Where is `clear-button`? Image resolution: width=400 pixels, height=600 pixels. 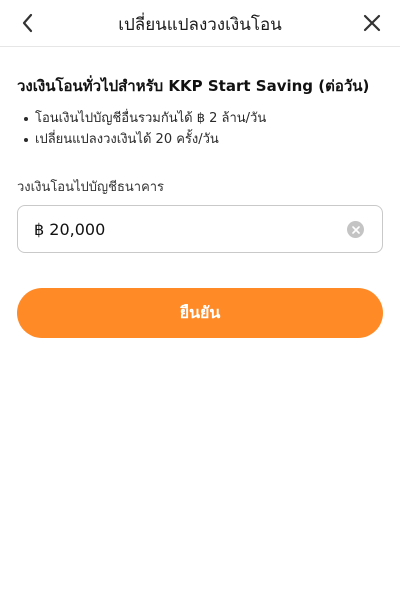
clear-button is located at coordinates (355, 229).